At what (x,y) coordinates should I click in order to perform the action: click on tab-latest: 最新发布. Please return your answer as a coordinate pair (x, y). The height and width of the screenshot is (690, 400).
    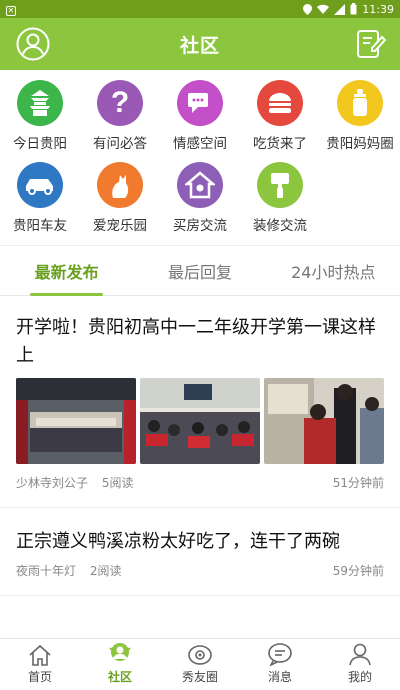
    Looking at the image, I should click on (66, 271).